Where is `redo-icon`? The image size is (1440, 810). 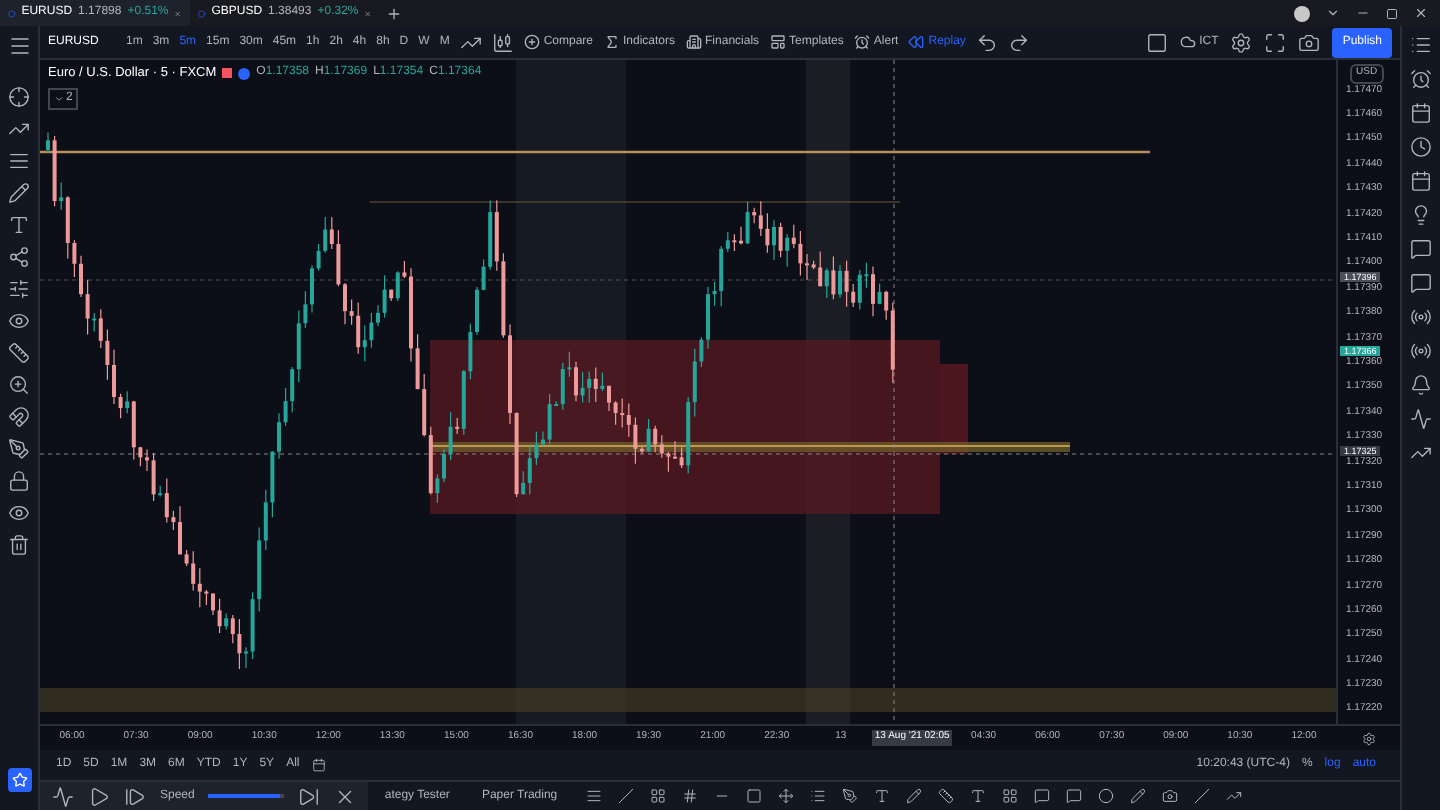 redo-icon is located at coordinates (1018, 42).